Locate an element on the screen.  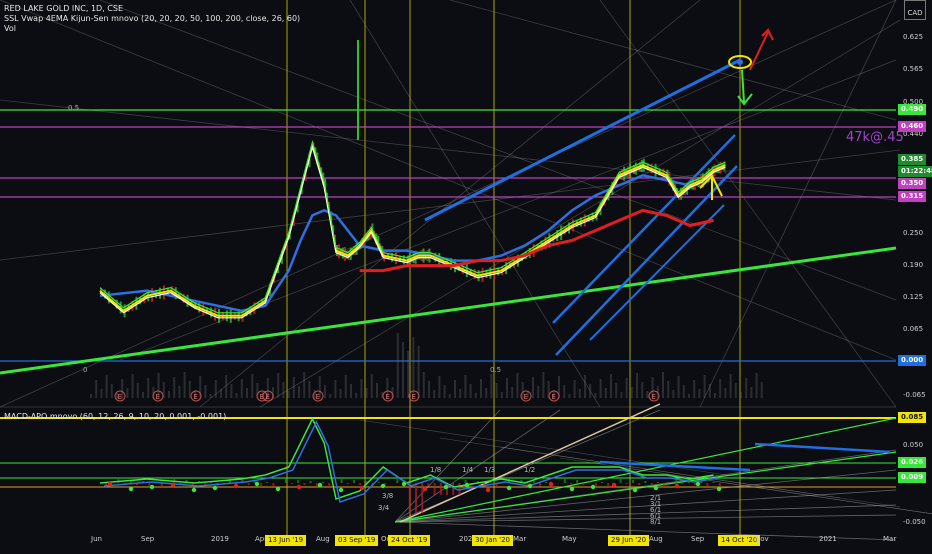
highlighted-date-label: 29 Jun '20 is located at coordinates (629, 540).